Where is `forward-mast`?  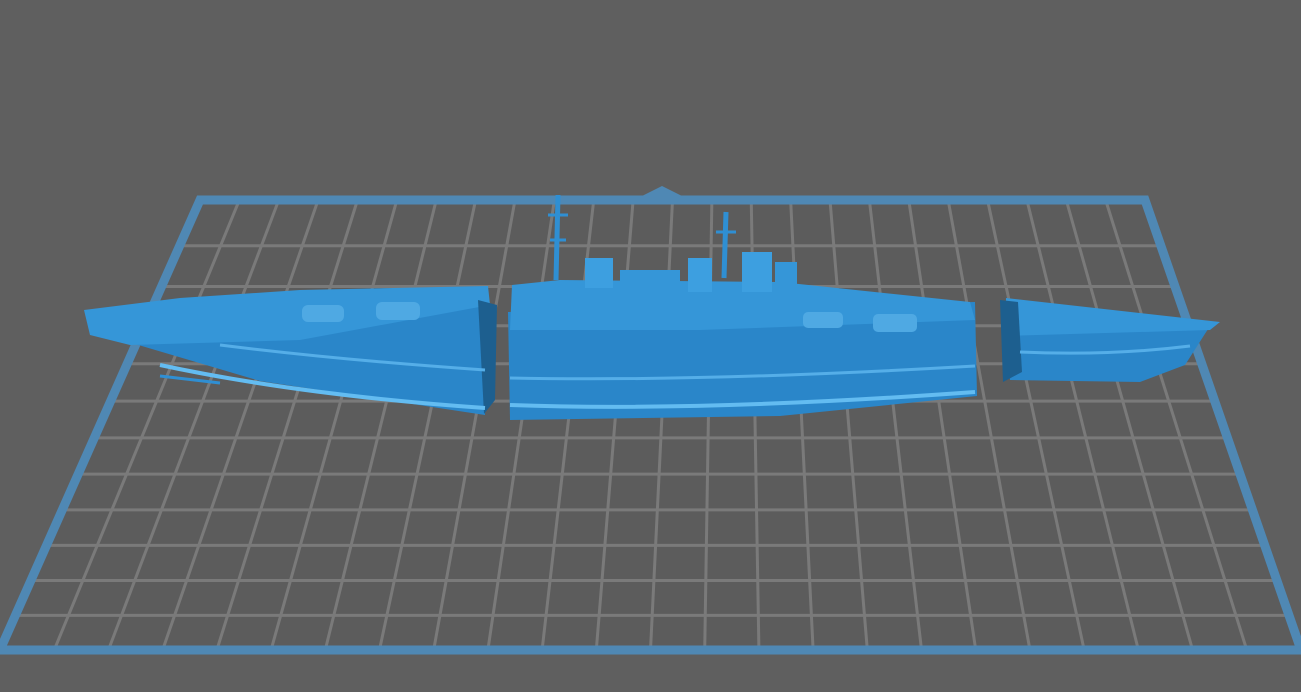 forward-mast is located at coordinates (557, 237).